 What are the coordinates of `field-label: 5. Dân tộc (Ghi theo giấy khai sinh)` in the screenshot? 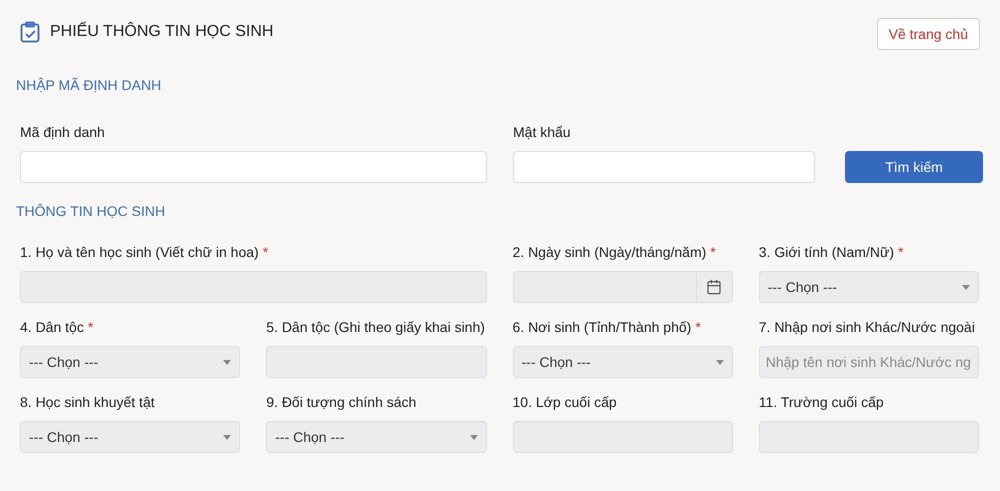 It's located at (375, 327).